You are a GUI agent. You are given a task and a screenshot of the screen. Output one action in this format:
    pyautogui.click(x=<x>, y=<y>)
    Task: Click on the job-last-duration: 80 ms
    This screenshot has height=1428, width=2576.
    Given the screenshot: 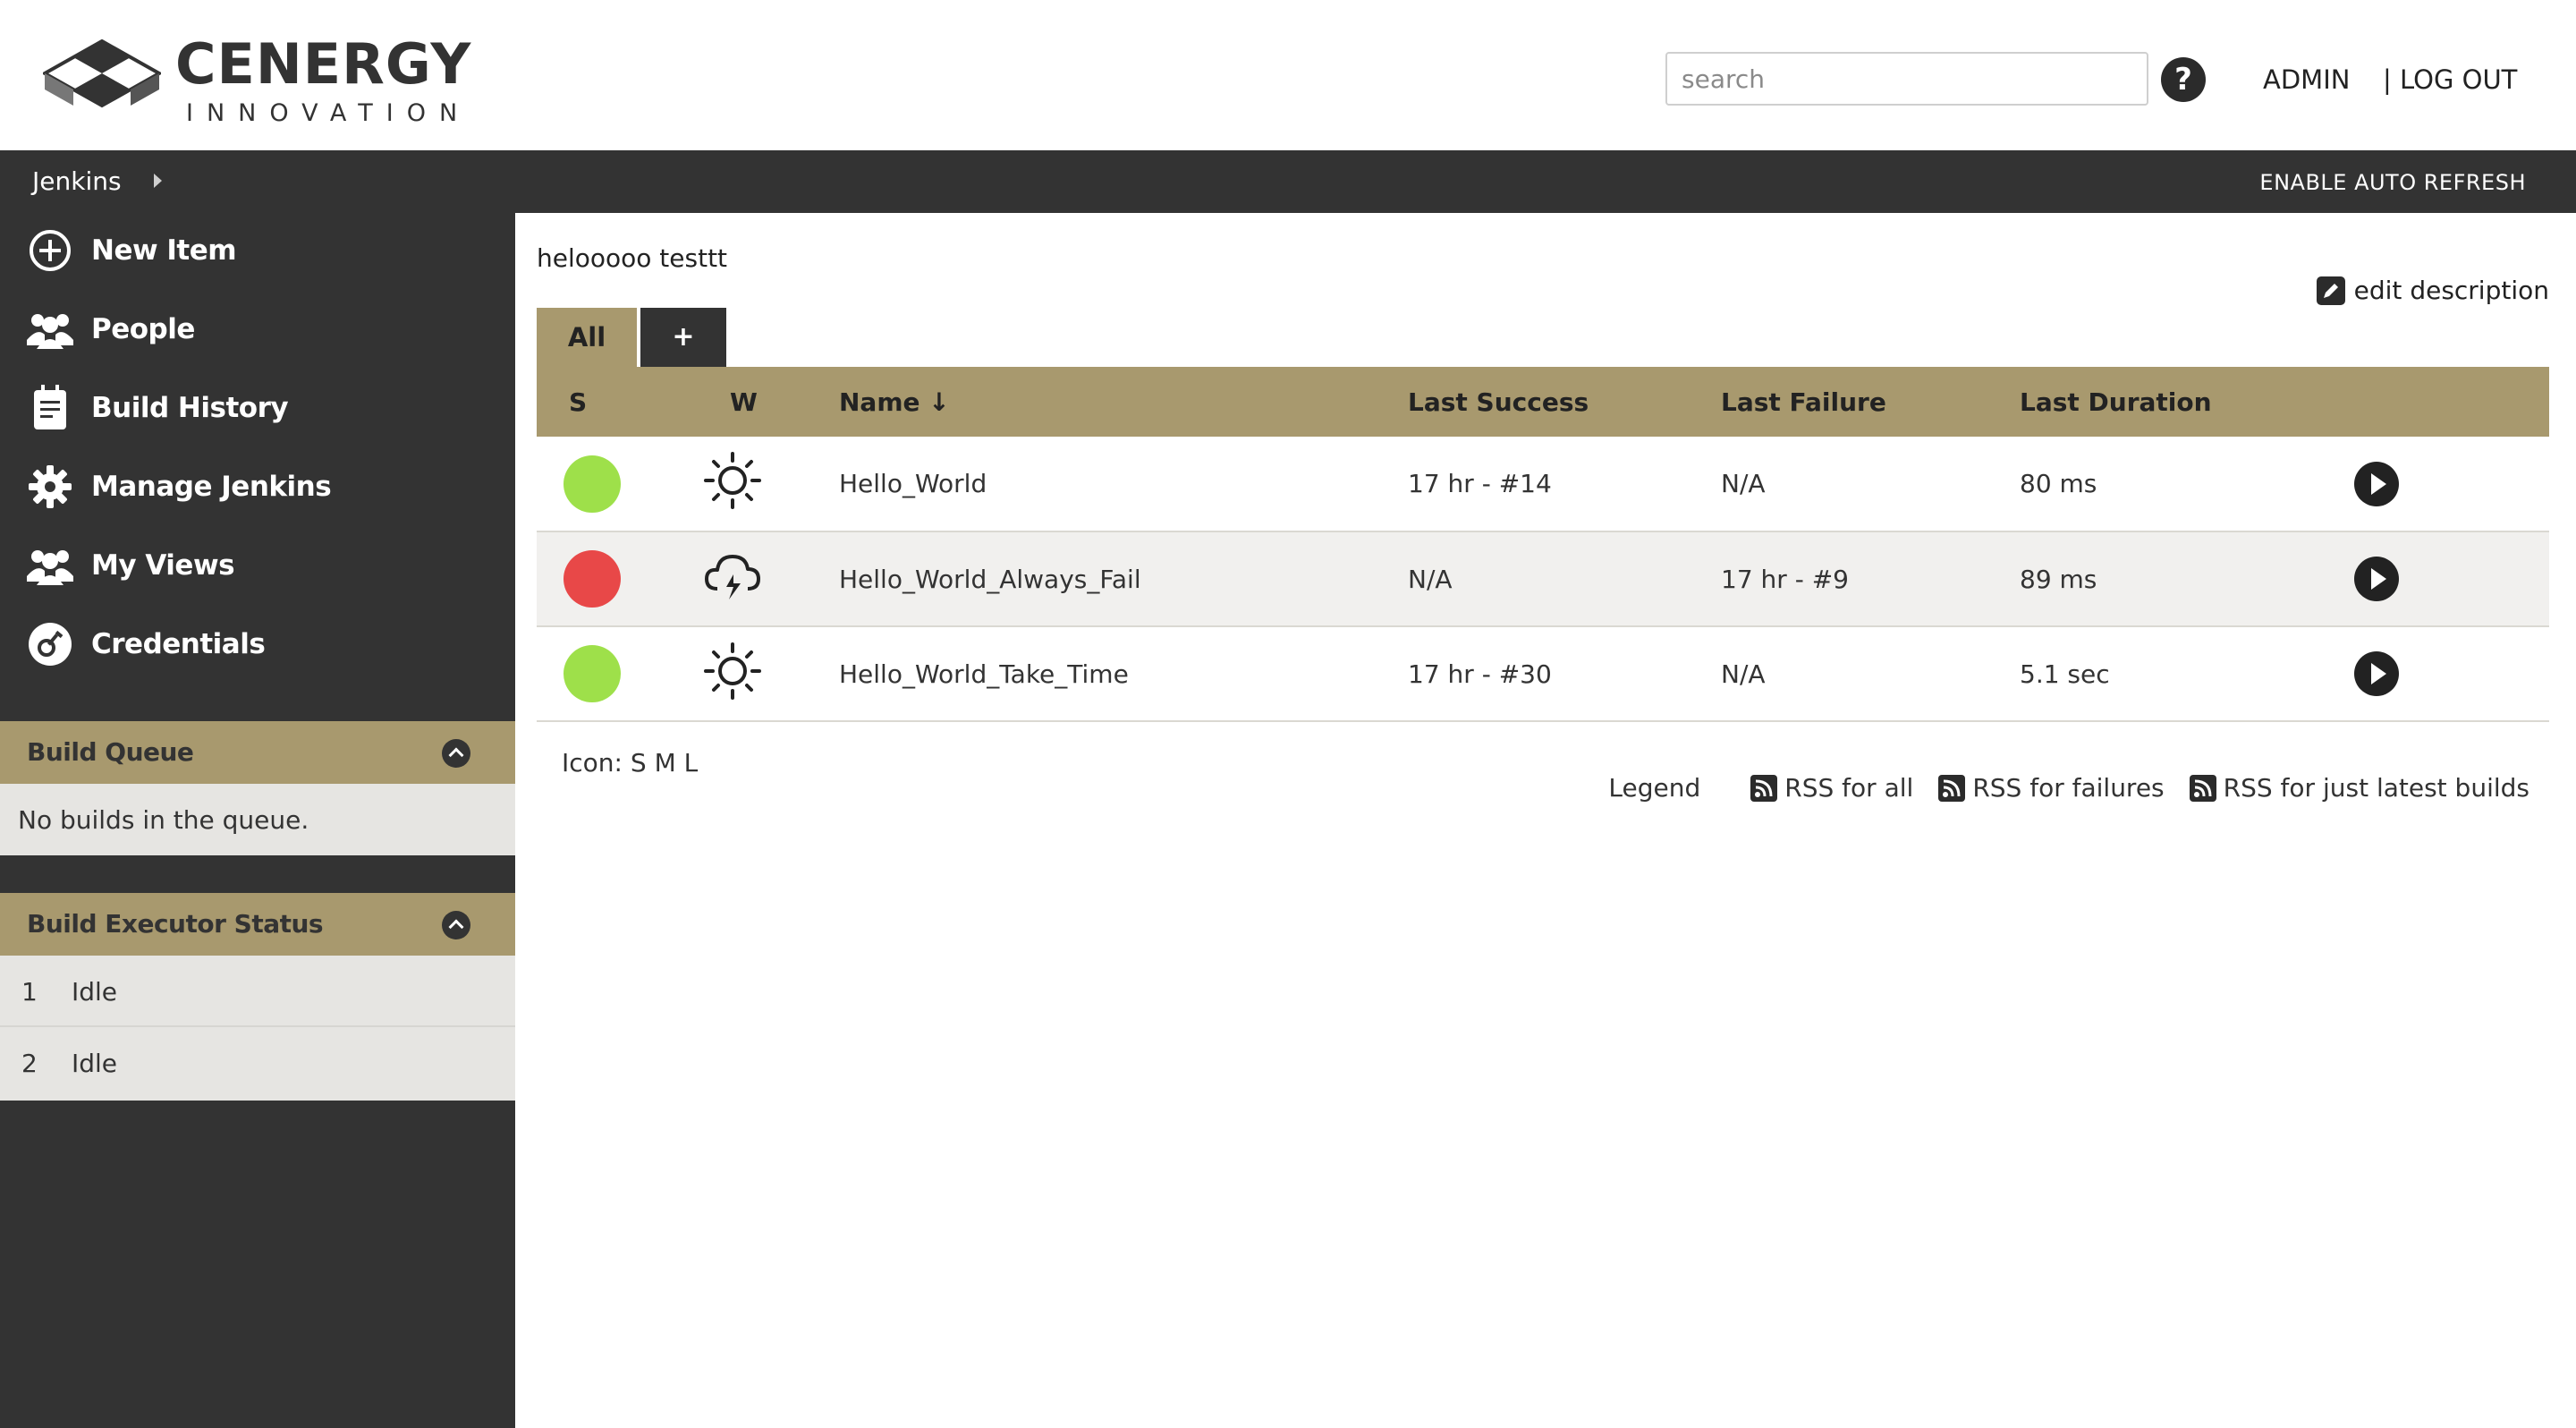 What is the action you would take?
    pyautogui.click(x=2058, y=483)
    